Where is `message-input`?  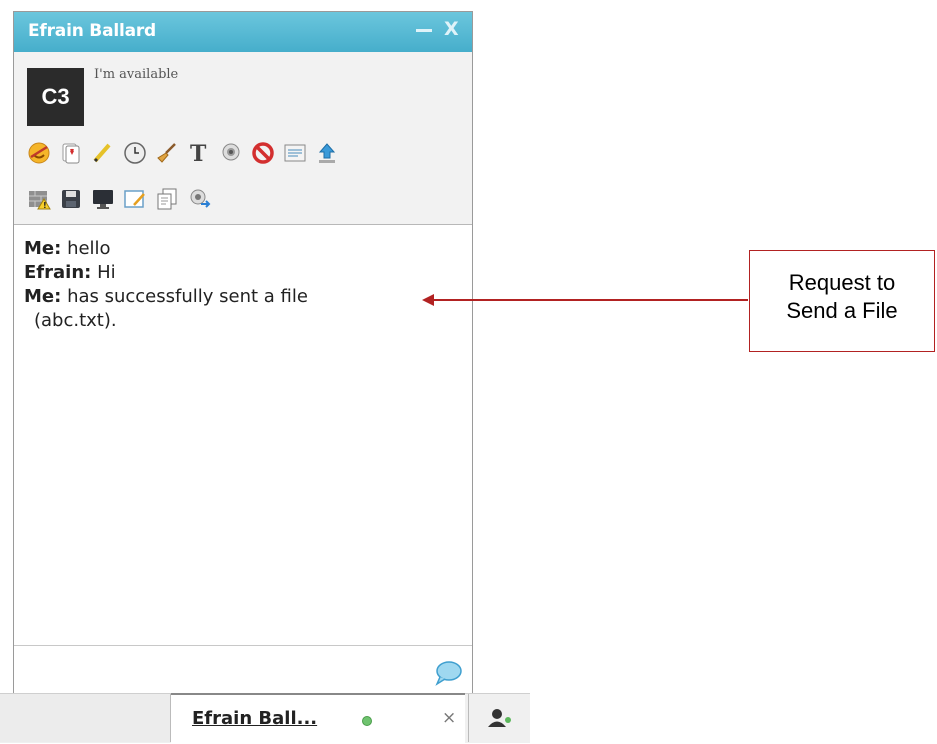 message-input is located at coordinates (243, 669).